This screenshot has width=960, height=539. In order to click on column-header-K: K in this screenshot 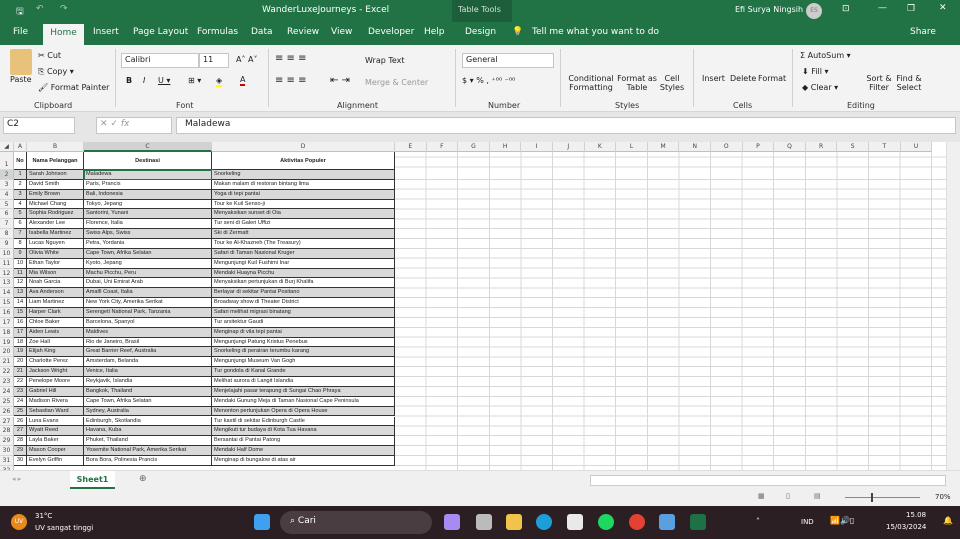, I will do `click(600, 147)`.